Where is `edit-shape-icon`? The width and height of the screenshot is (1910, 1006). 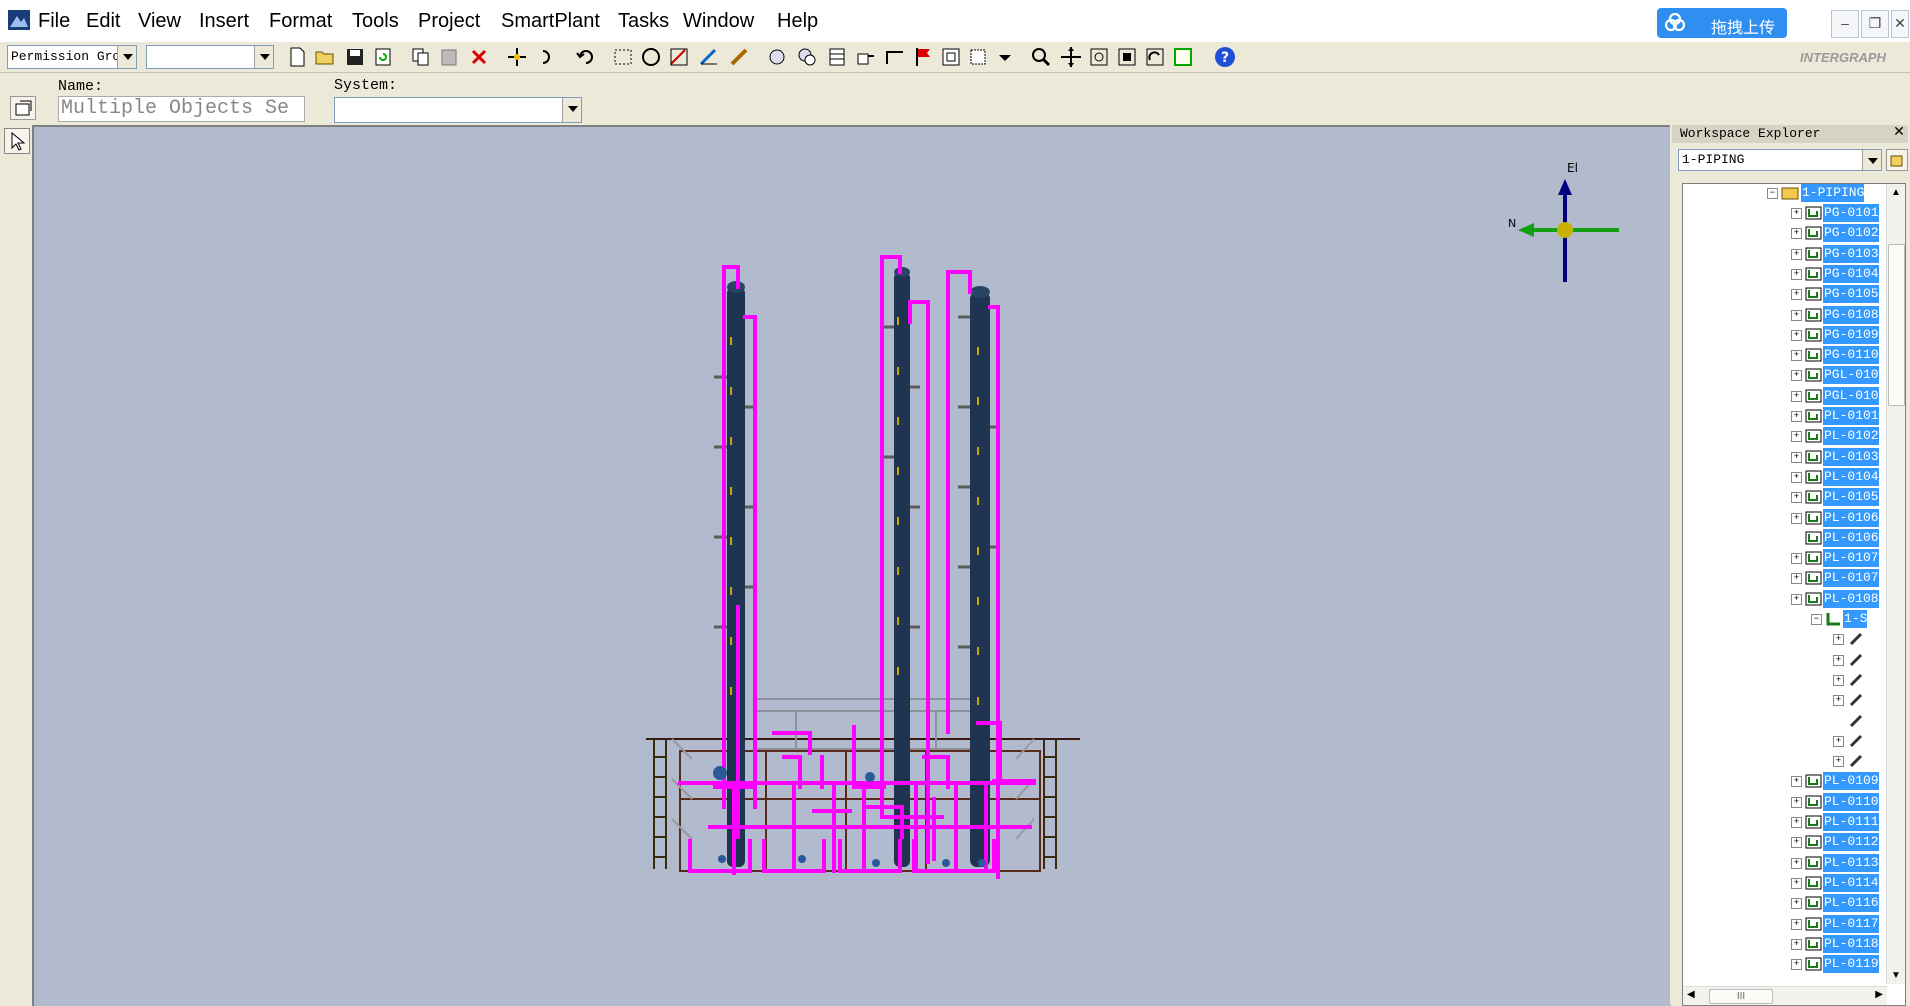 edit-shape-icon is located at coordinates (679, 57).